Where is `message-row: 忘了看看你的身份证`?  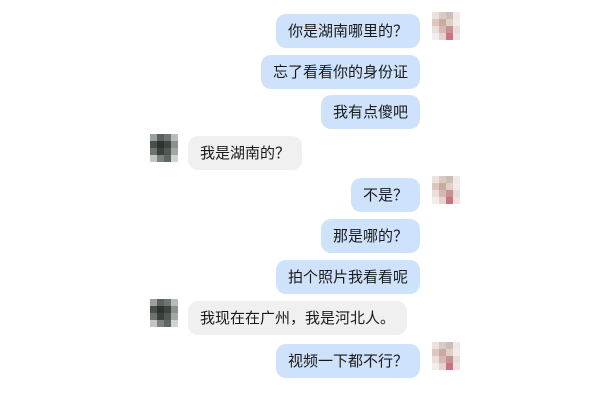 message-row: 忘了看看你的身份证 is located at coordinates (300, 73).